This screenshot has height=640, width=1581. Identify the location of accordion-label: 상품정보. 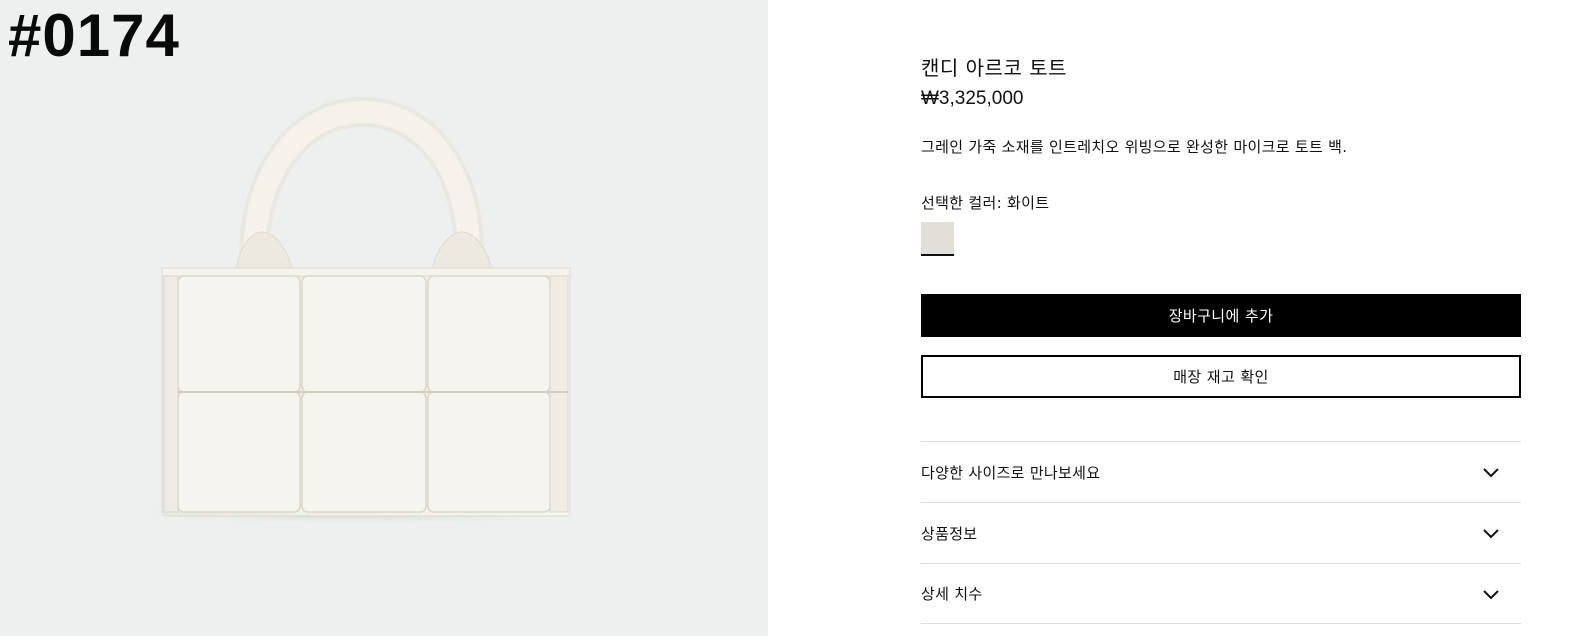
(949, 533).